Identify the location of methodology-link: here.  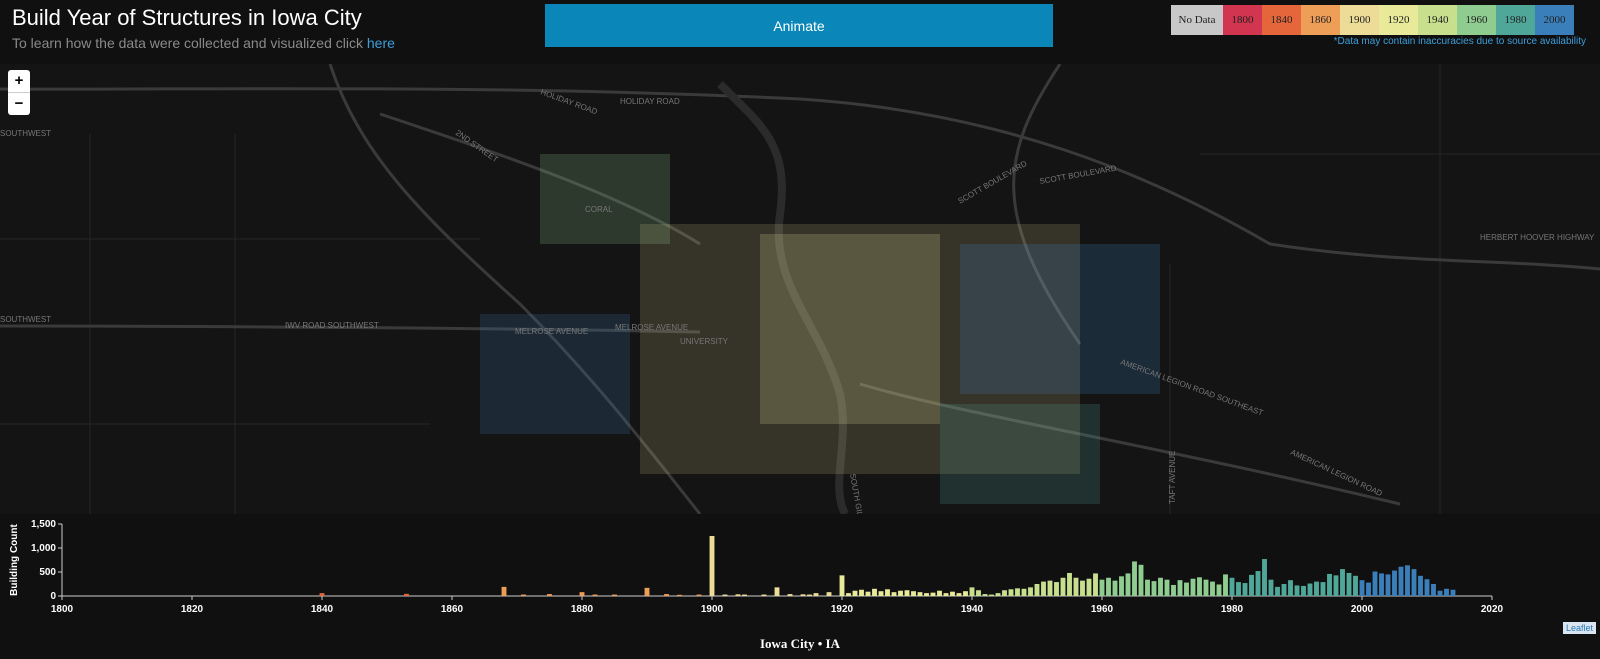
(381, 43).